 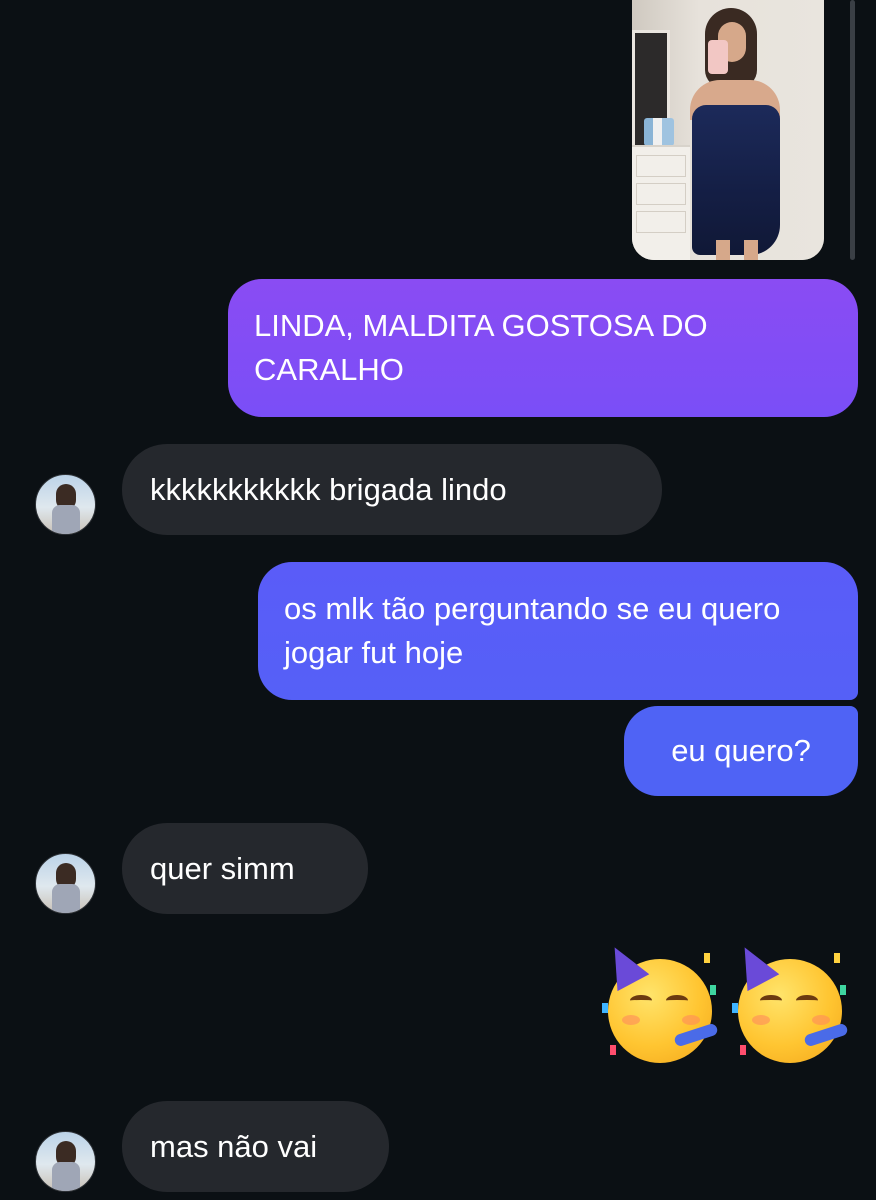 What do you see at coordinates (659, 132) in the screenshot?
I see `photo-bottles` at bounding box center [659, 132].